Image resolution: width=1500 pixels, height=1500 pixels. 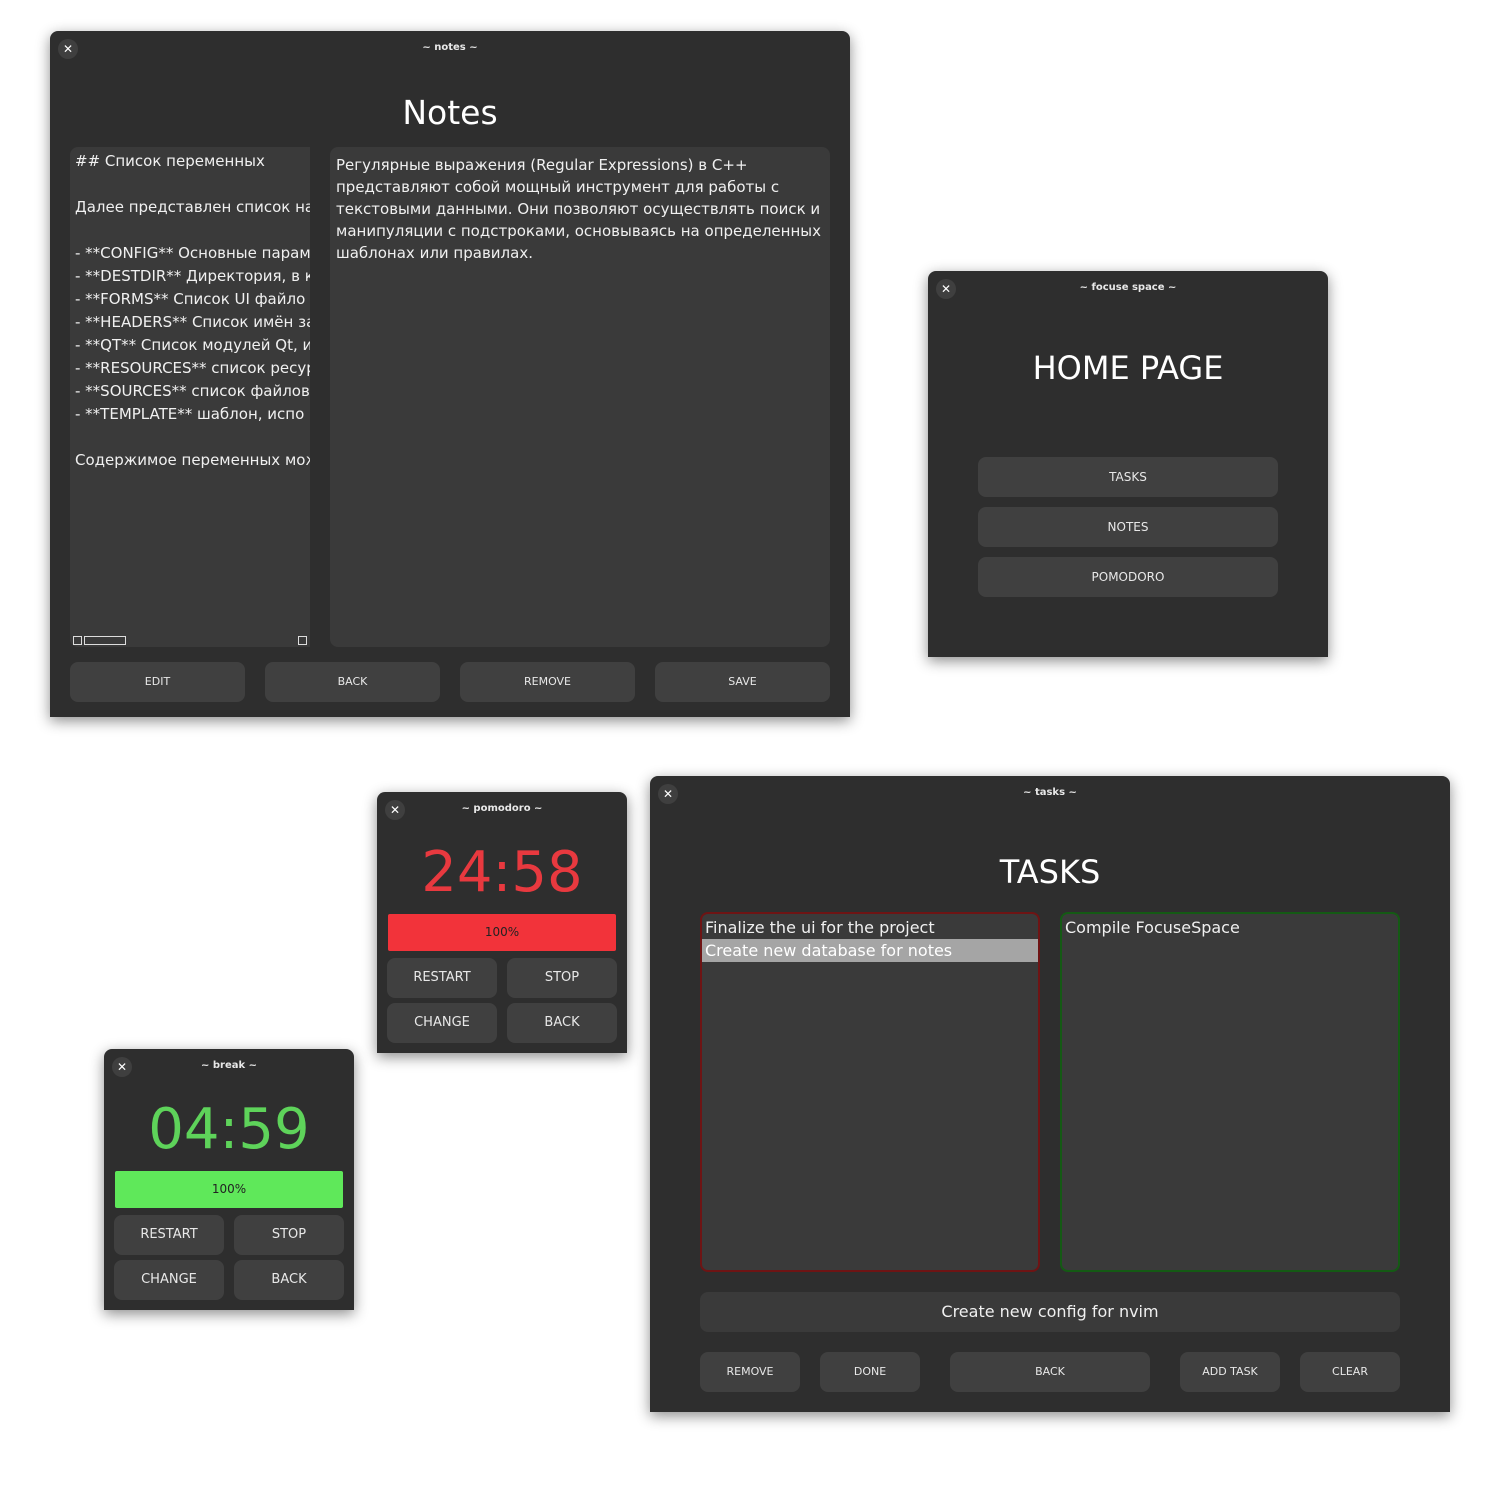 I want to click on note-list-line: - **CONFIG** Основные парам, so click(x=192, y=253).